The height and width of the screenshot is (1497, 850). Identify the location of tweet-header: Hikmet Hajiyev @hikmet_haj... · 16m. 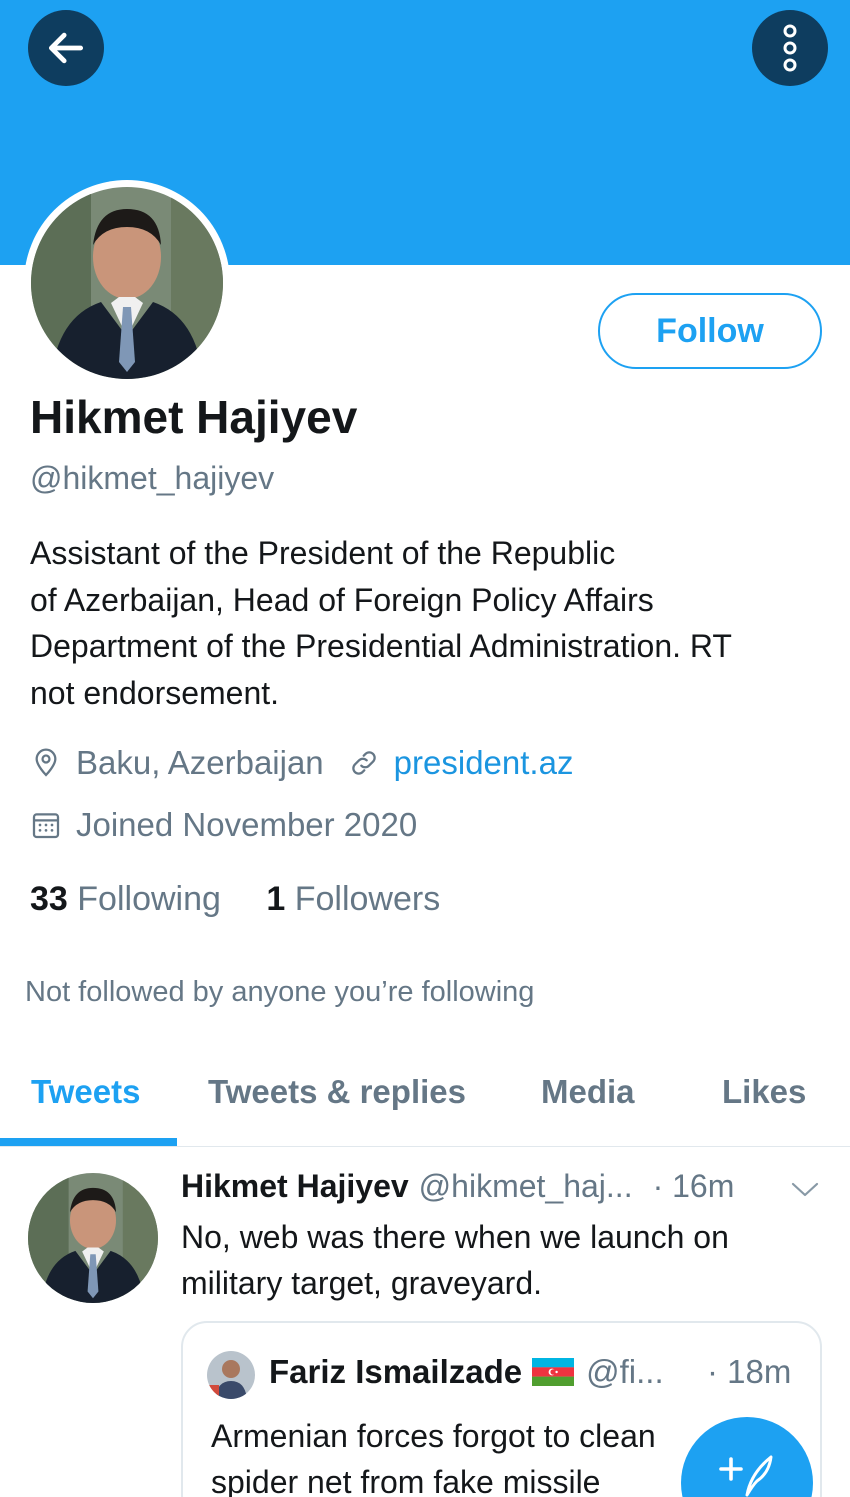
(501, 1186).